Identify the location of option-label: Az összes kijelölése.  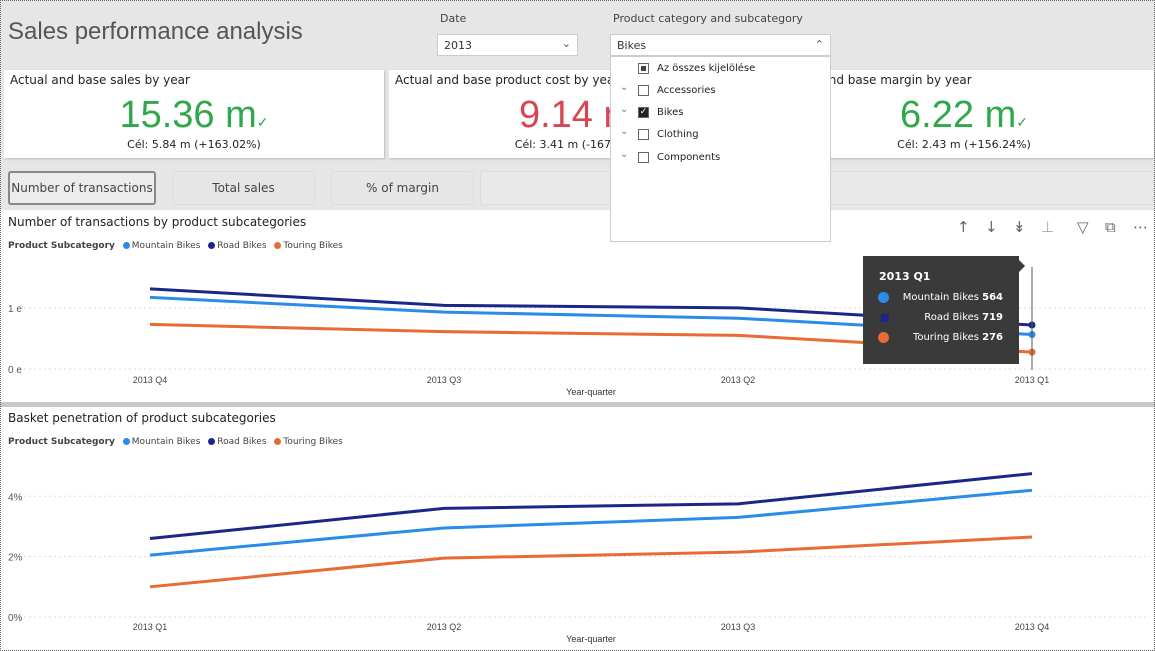
(706, 68).